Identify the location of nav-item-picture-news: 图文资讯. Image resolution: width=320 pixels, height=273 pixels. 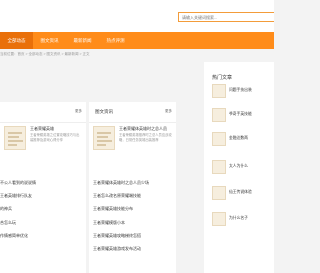
(49, 40).